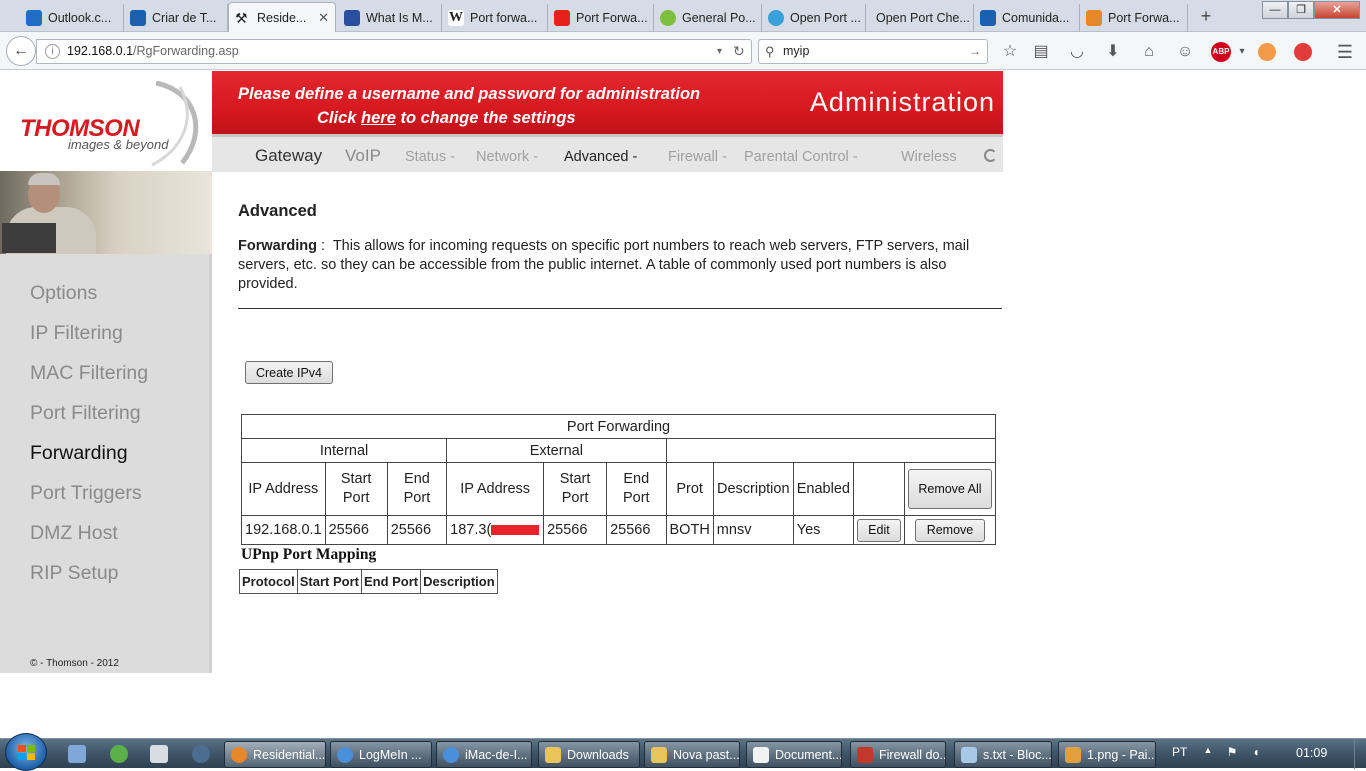  What do you see at coordinates (77, 754) in the screenshot?
I see `show-desktop-quick-icon` at bounding box center [77, 754].